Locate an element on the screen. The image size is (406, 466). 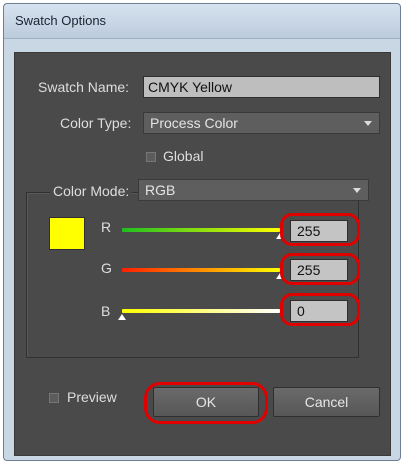
blue-value-input: 0 is located at coordinates (319, 311).